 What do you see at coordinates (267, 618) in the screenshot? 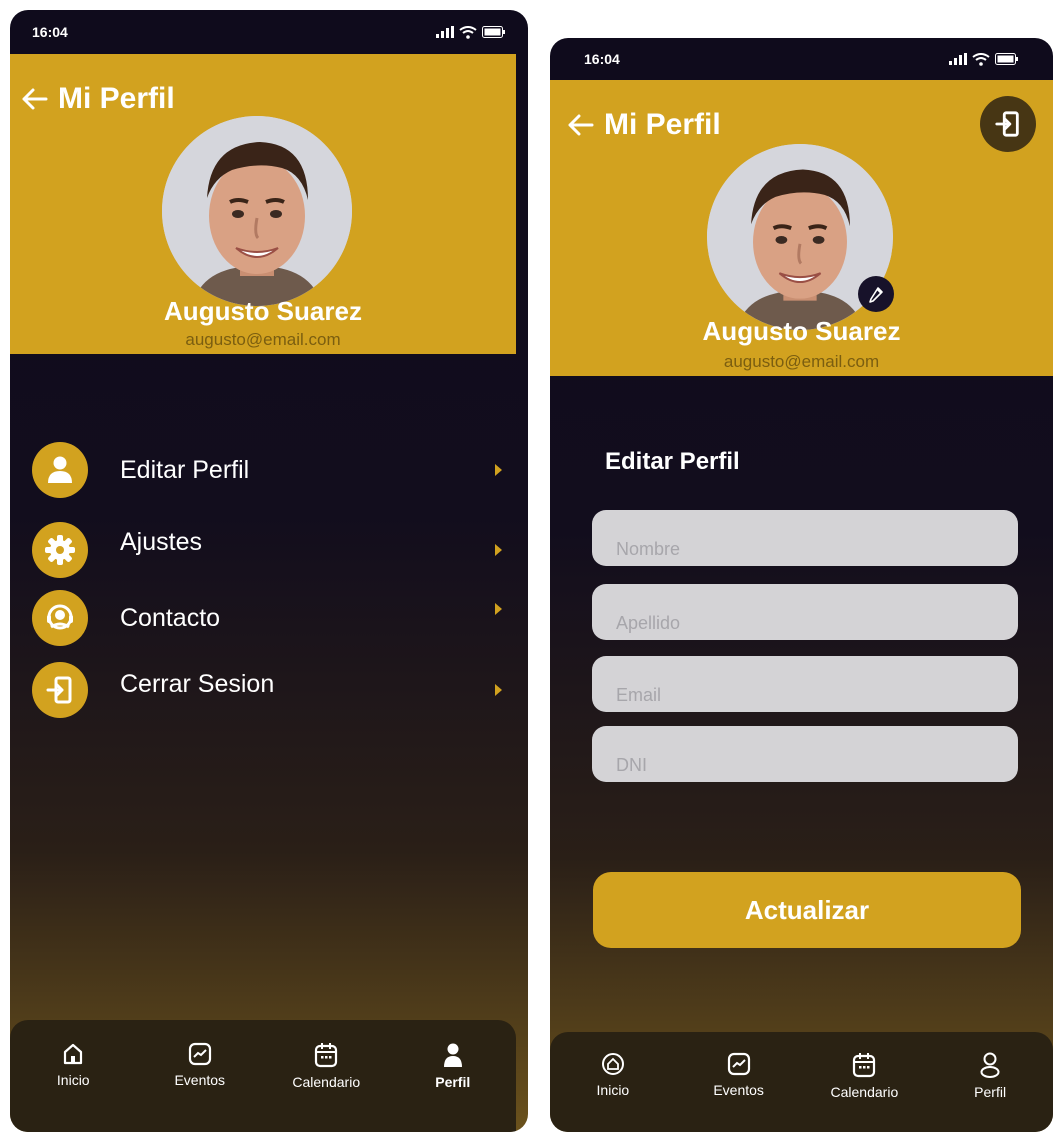
I see `menu-item-contacto: Contacto` at bounding box center [267, 618].